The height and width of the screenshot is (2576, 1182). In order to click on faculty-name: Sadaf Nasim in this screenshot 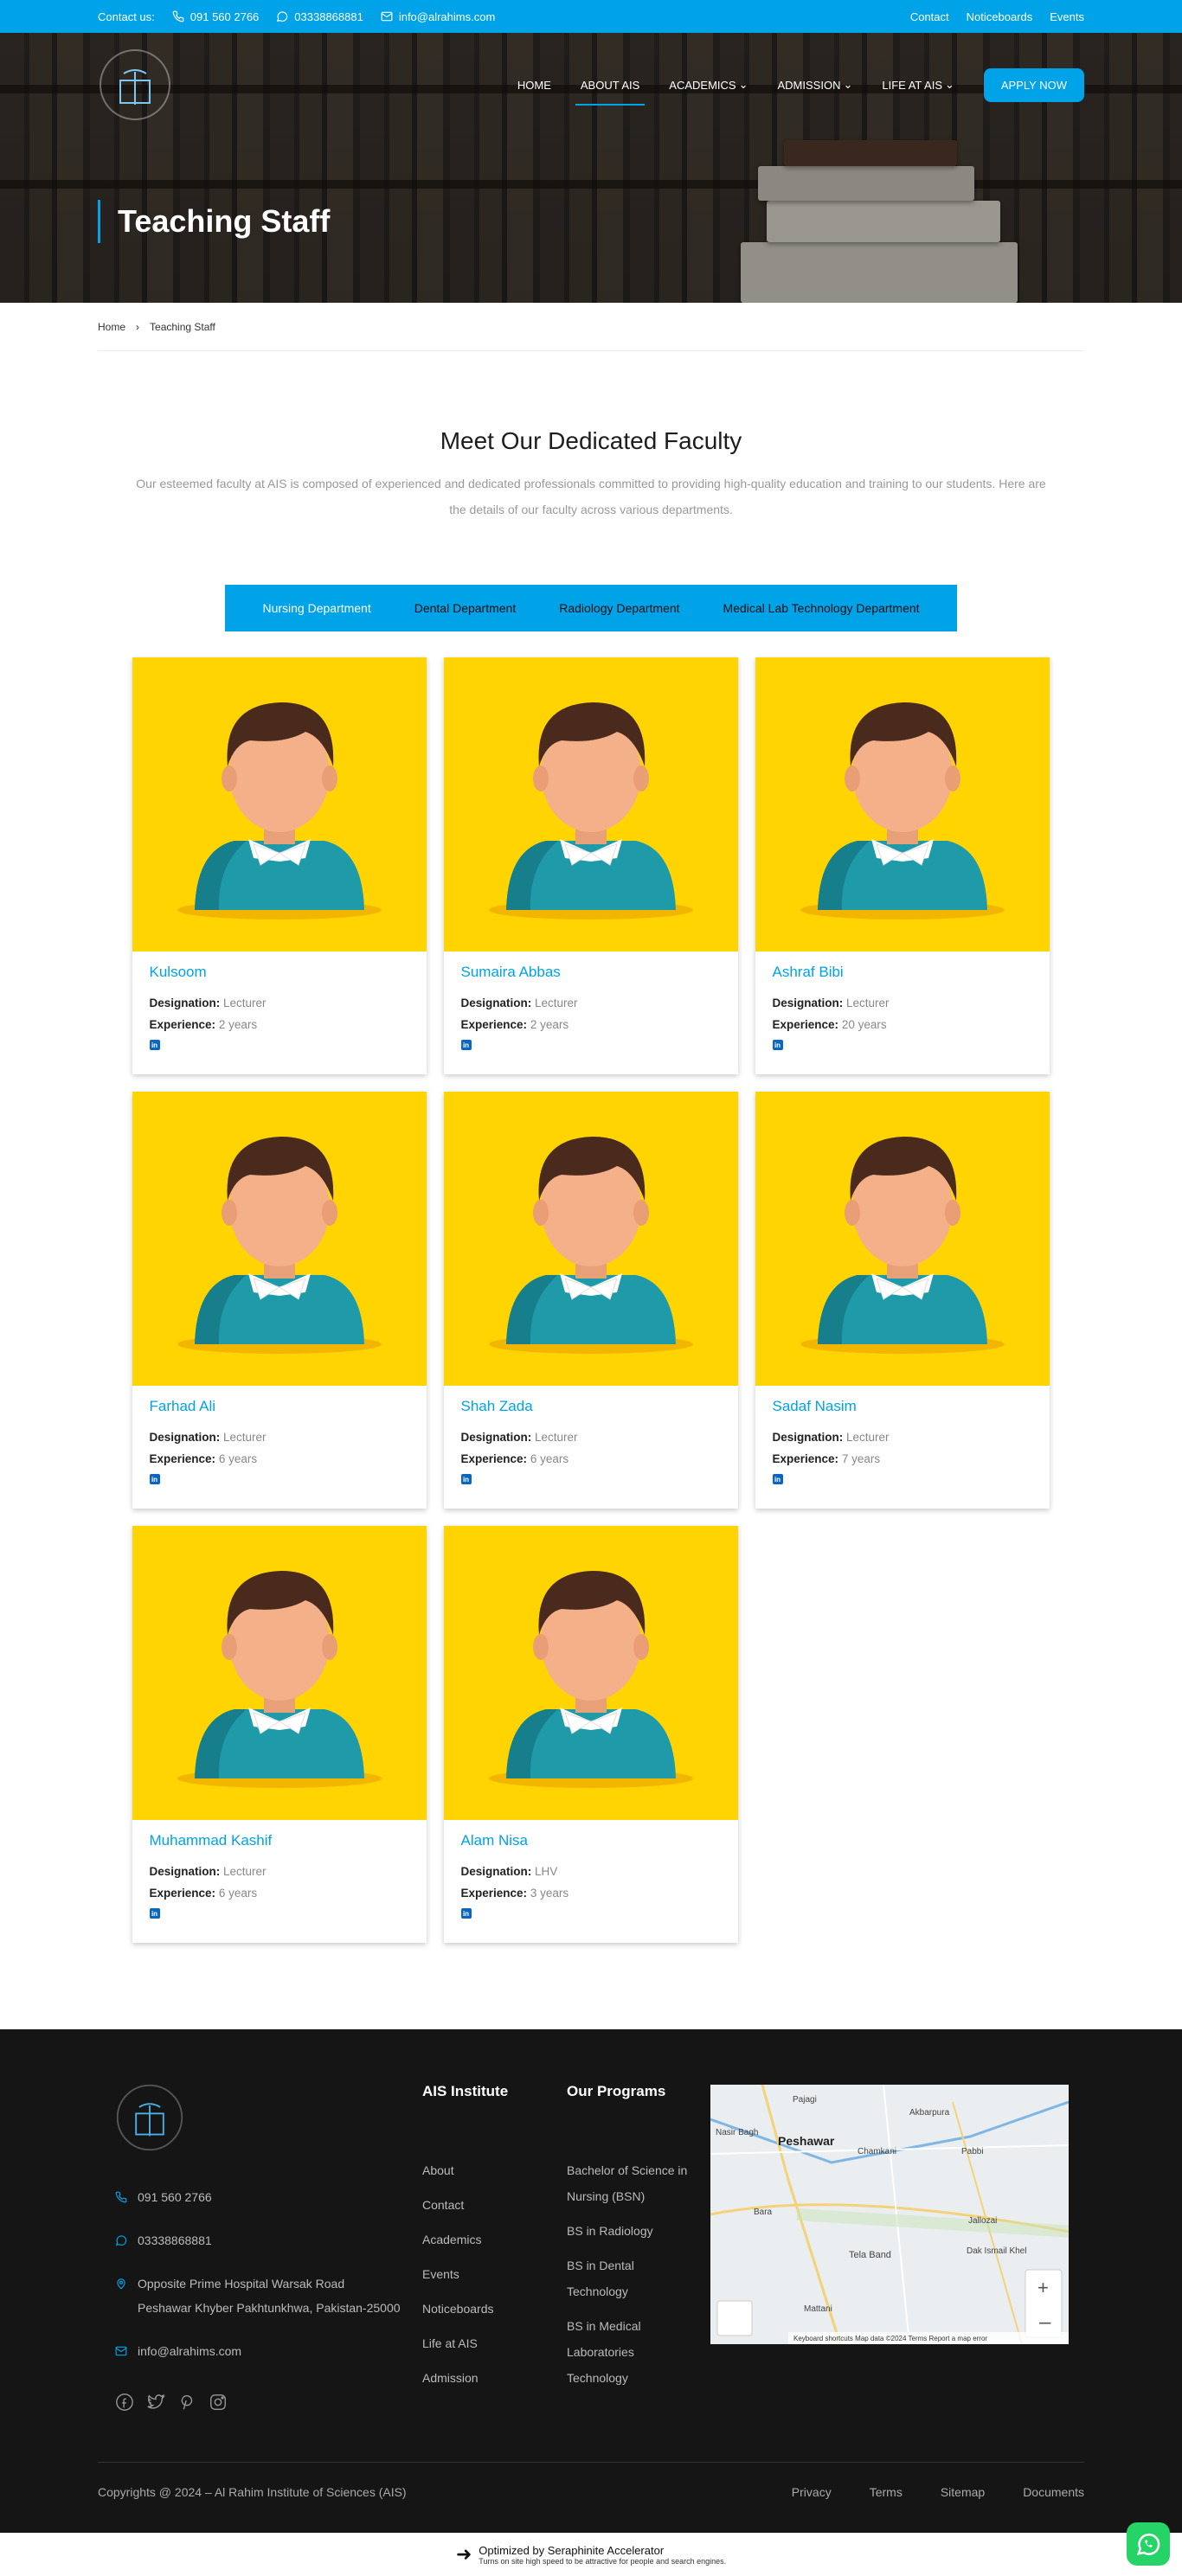, I will do `click(902, 1406)`.